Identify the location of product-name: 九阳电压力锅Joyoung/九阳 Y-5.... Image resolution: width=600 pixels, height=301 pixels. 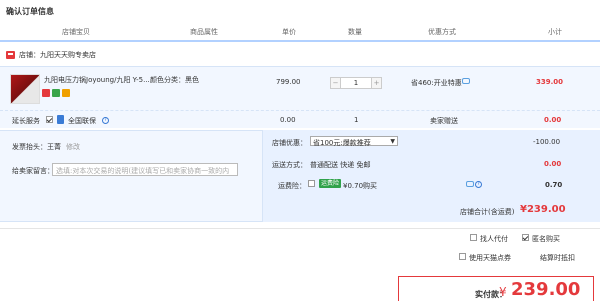
(97, 80).